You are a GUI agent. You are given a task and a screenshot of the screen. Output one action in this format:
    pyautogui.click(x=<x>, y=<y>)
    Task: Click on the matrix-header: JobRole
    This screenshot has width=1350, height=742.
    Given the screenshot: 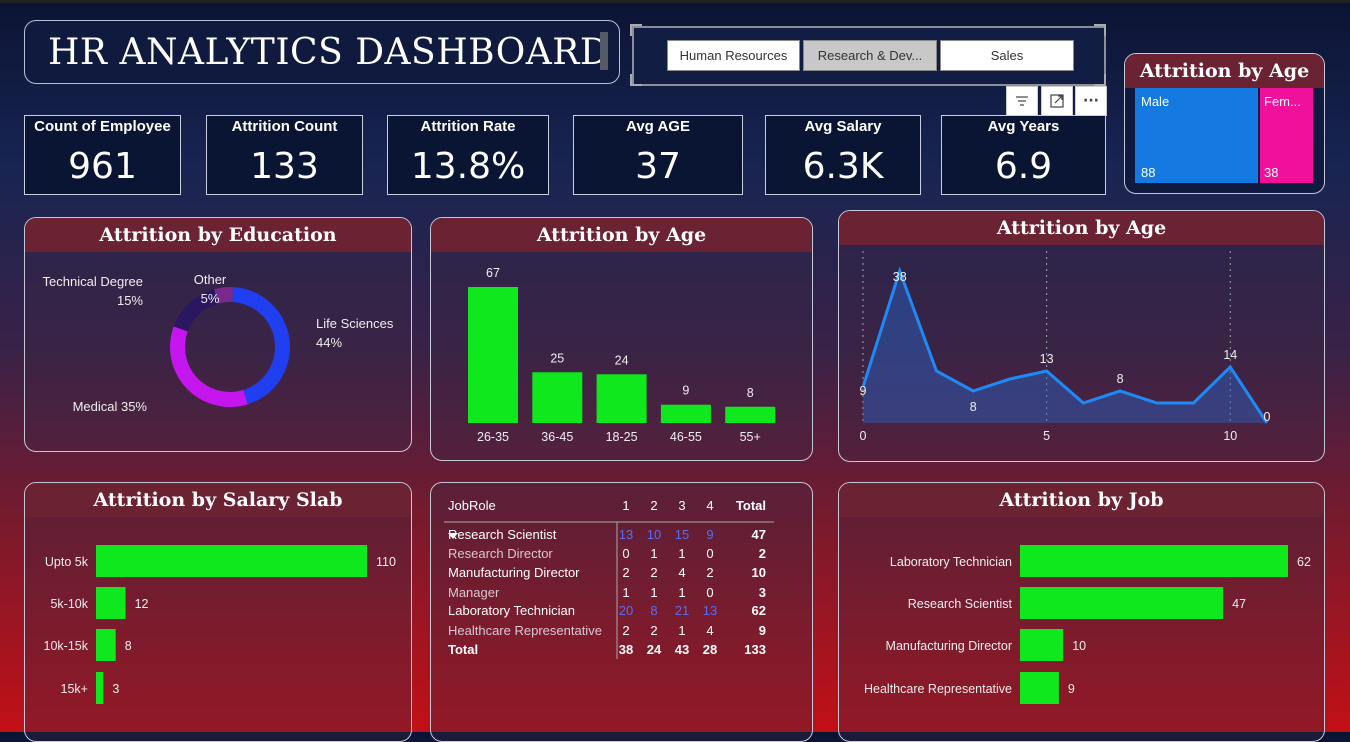 What is the action you would take?
    pyautogui.click(x=472, y=505)
    